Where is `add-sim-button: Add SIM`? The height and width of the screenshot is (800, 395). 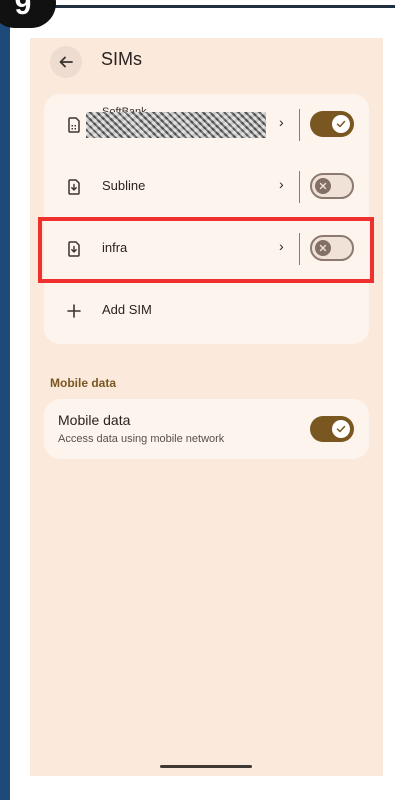 add-sim-button: Add SIM is located at coordinates (206, 311).